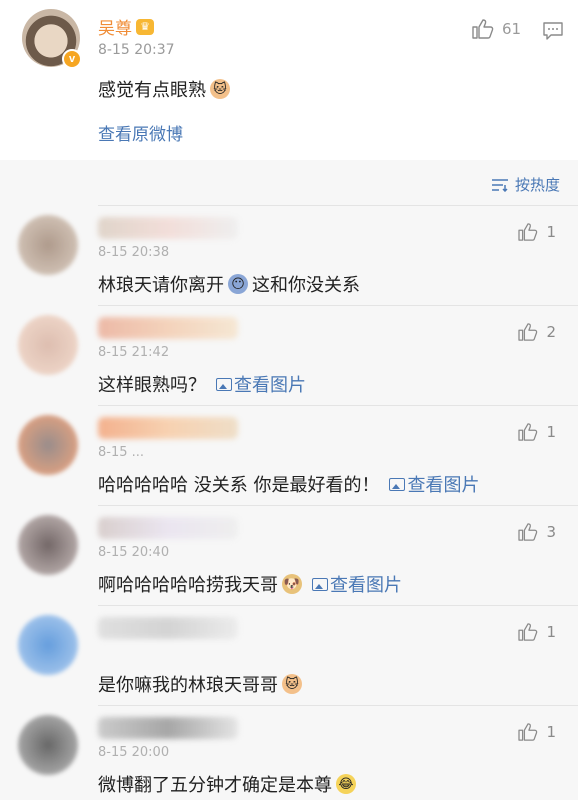  I want to click on comment-time: 8-15 20:40, so click(134, 552).